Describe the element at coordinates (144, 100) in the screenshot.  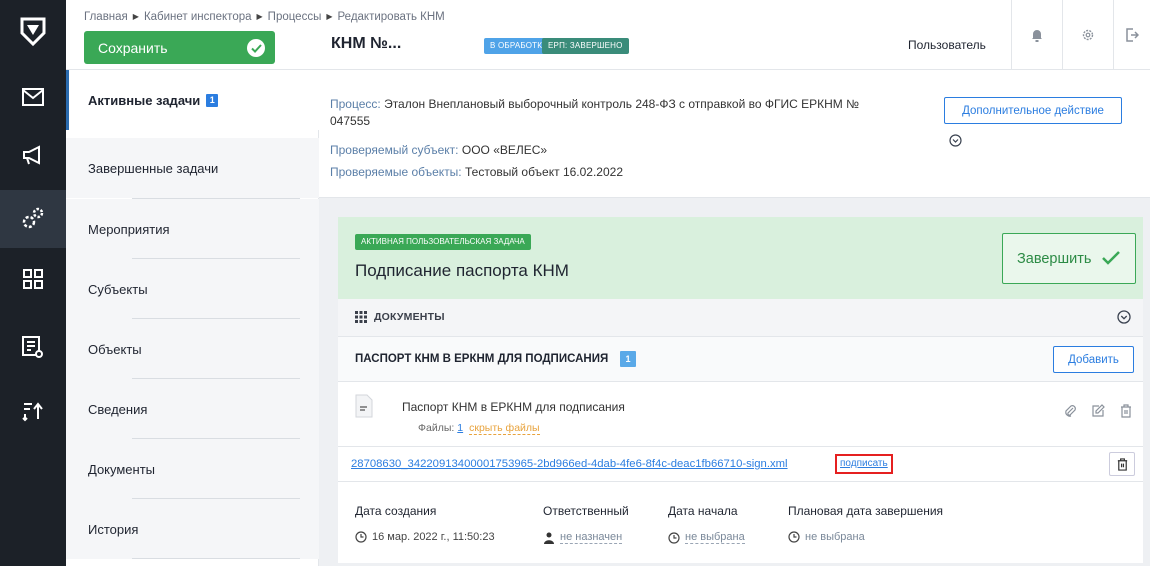
I see `nav-item-label: Активные задачи` at that location.